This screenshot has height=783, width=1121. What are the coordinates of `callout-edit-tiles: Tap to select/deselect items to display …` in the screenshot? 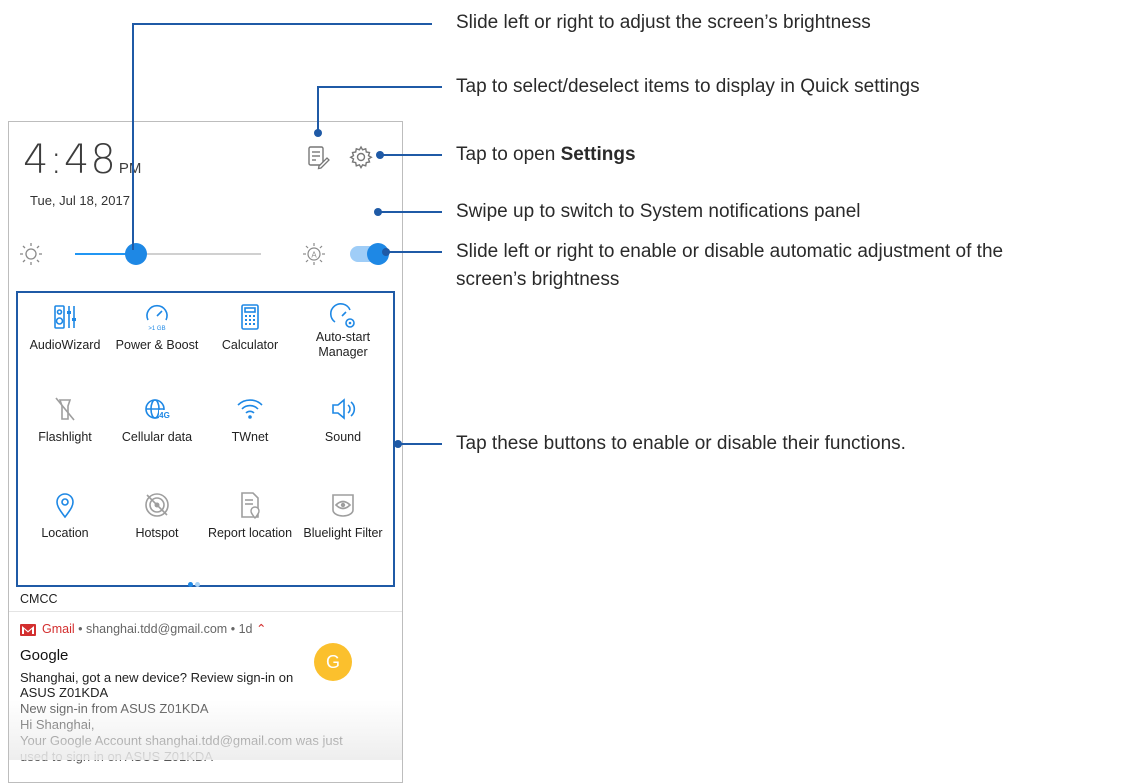 It's located at (688, 86).